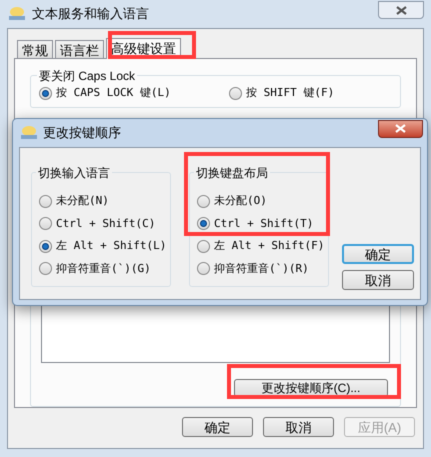 The width and height of the screenshot is (431, 457). What do you see at coordinates (87, 76) in the screenshot?
I see `group-title: 要关闭 Caps Lock` at bounding box center [87, 76].